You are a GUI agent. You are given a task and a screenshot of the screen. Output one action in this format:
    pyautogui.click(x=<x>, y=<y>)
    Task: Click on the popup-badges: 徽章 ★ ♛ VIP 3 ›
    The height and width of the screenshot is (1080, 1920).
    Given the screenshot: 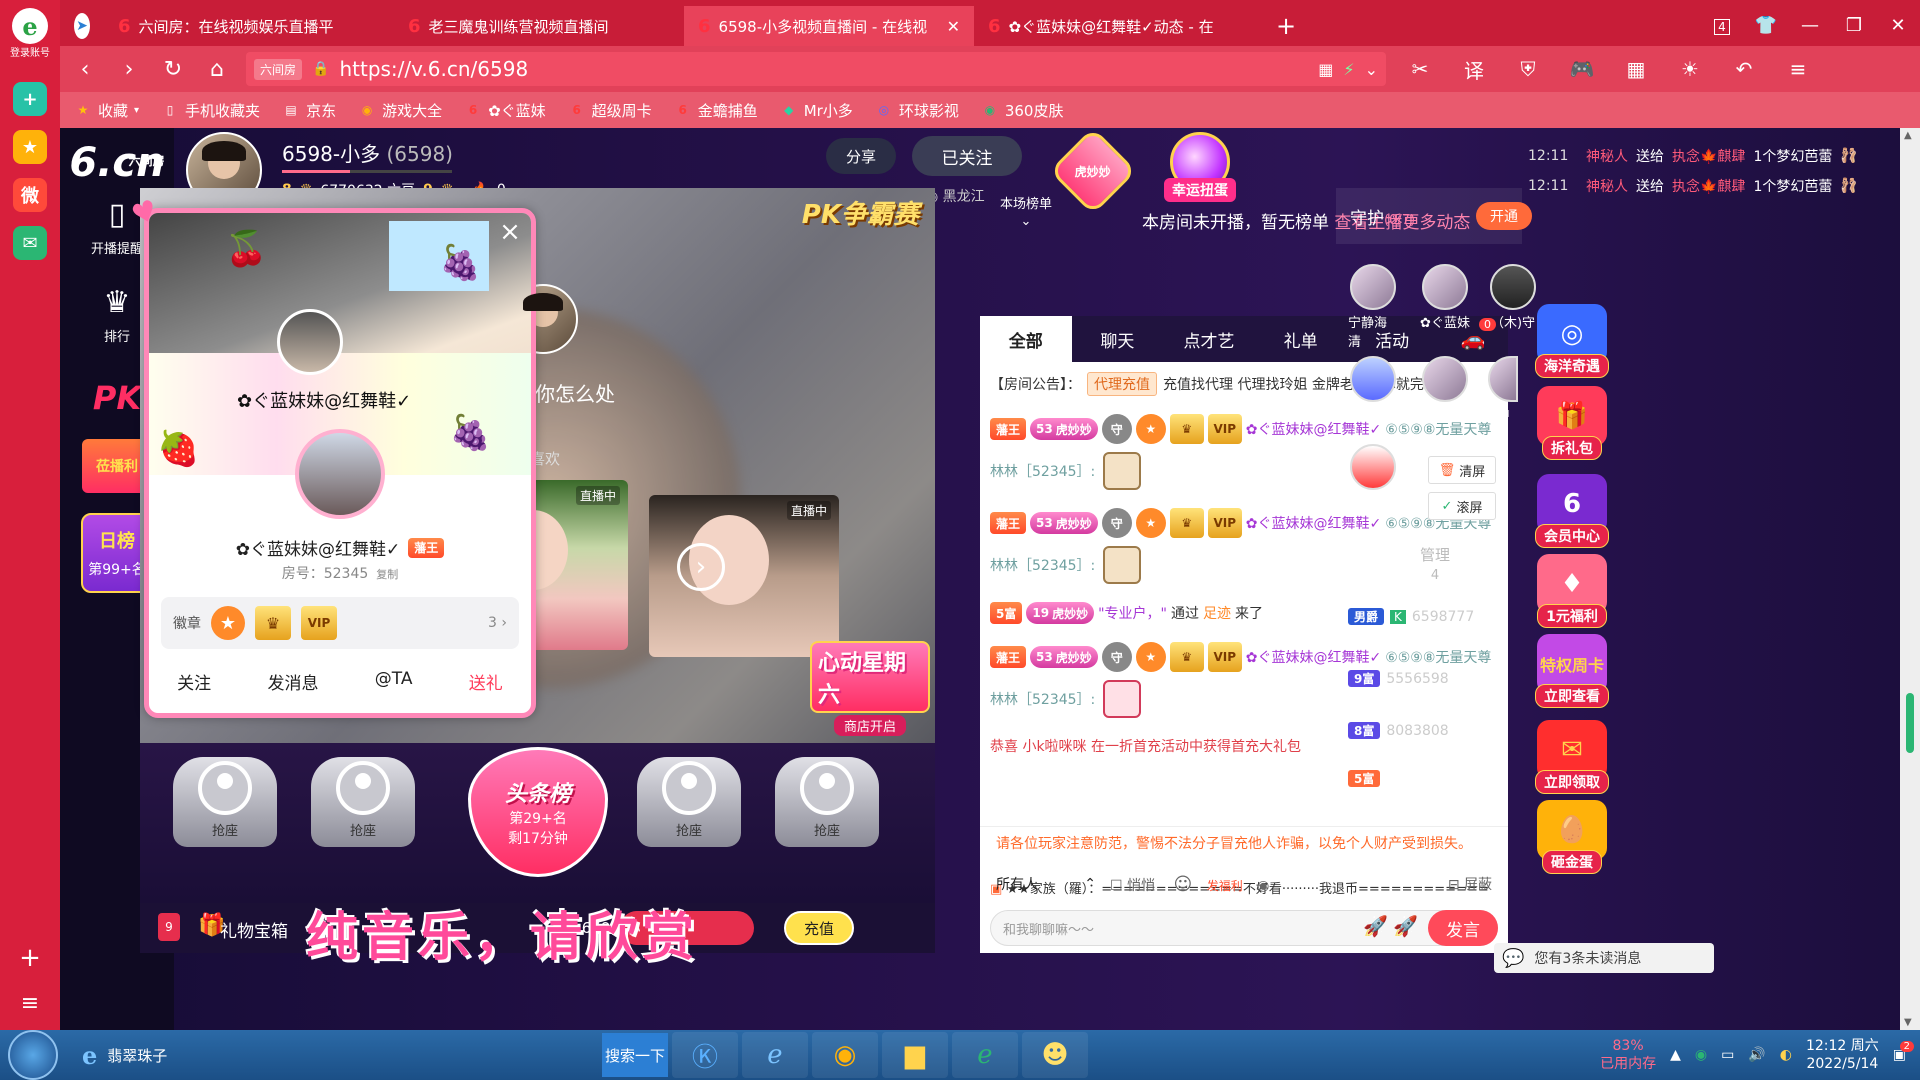 What is the action you would take?
    pyautogui.click(x=340, y=623)
    